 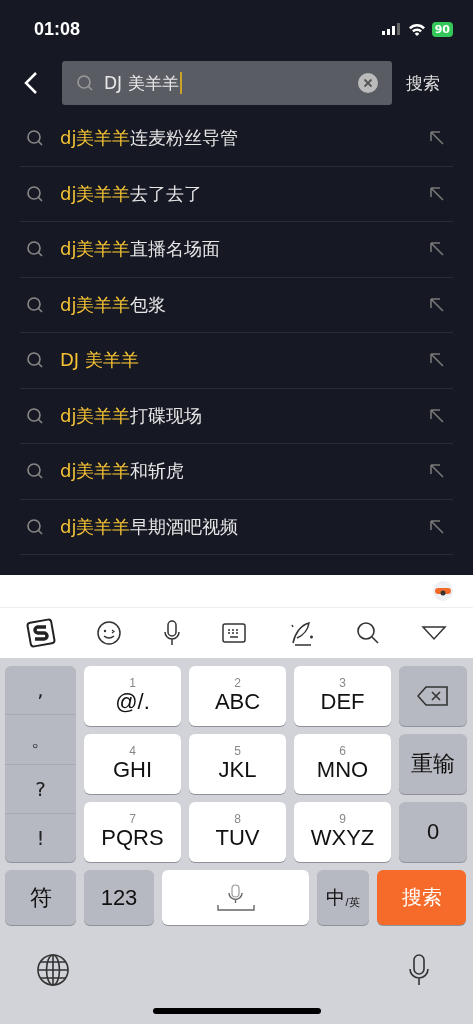 What do you see at coordinates (391, 29) in the screenshot?
I see `signal-icon` at bounding box center [391, 29].